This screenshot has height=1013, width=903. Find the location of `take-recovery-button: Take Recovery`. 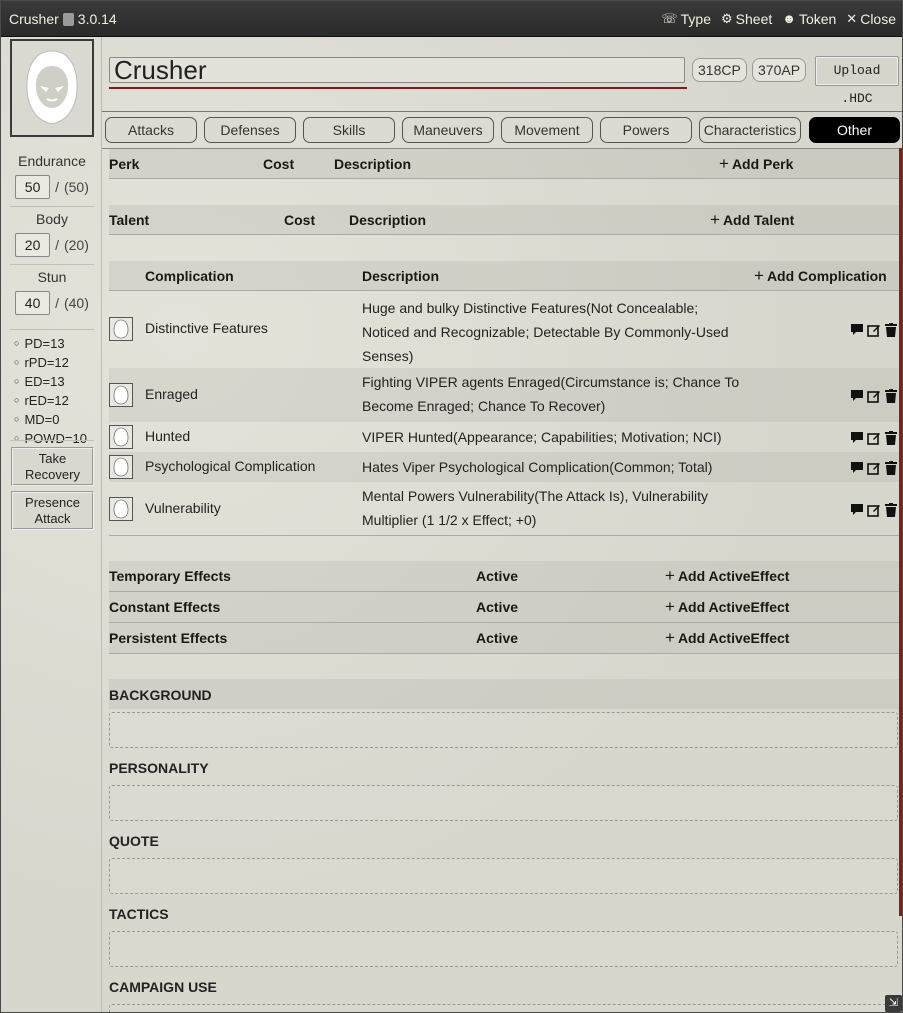

take-recovery-button: Take Recovery is located at coordinates (52, 466).